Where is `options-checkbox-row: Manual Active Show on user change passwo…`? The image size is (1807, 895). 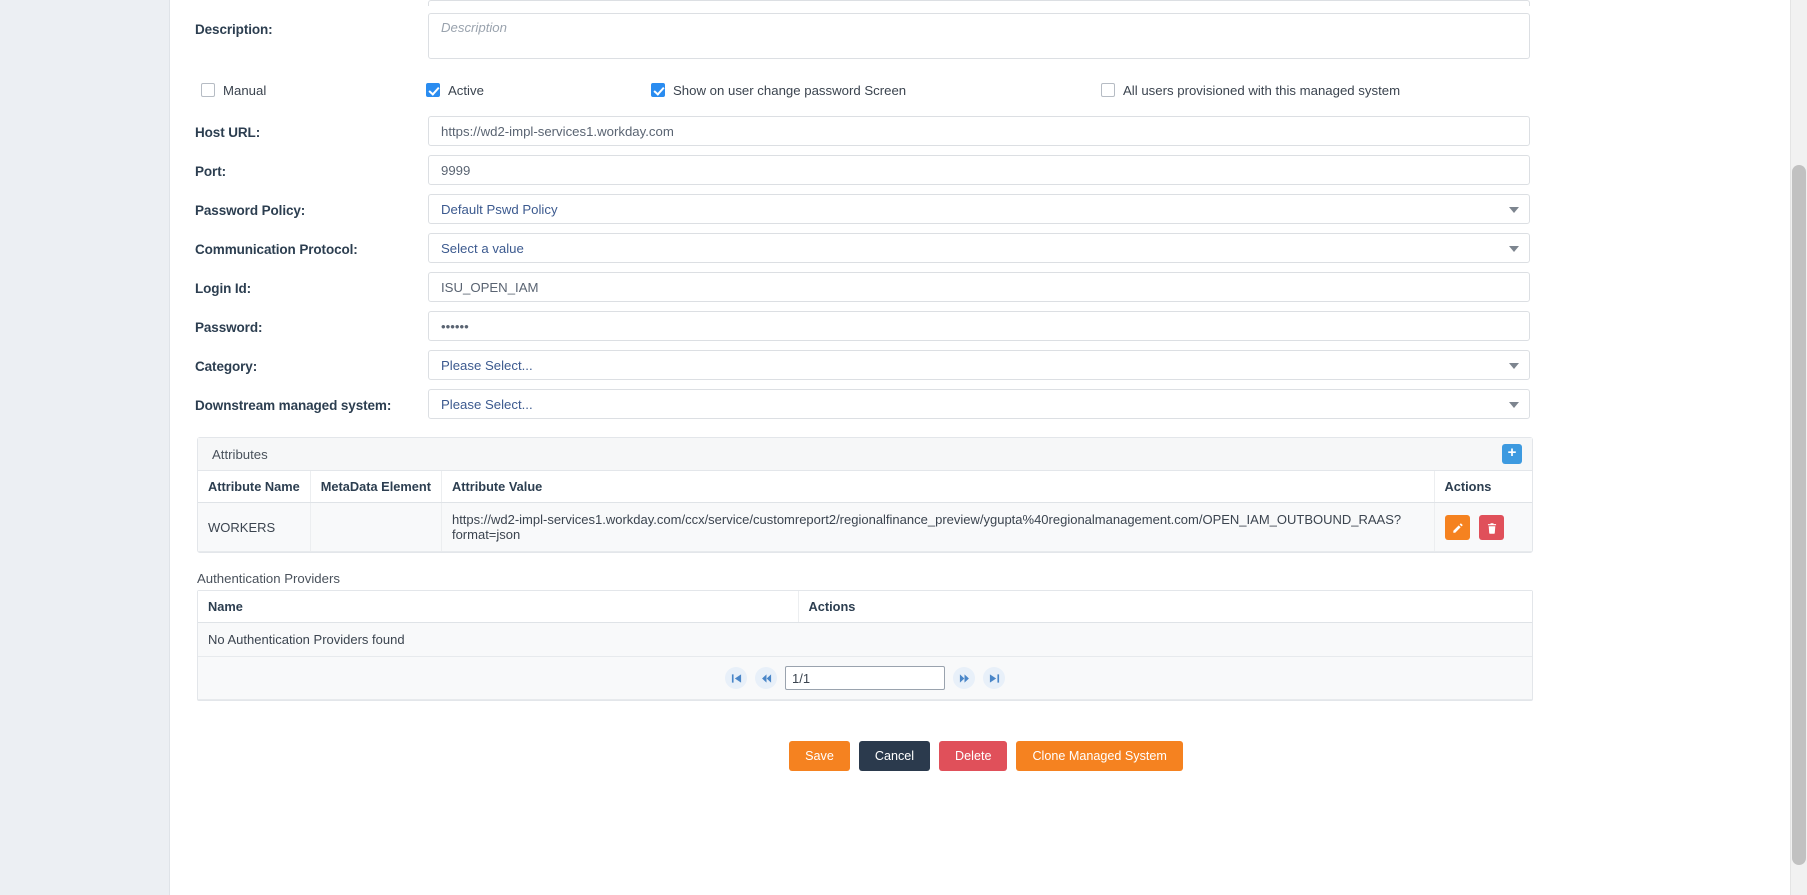
options-checkbox-row: Manual Active Show on user change passwo… is located at coordinates (986, 90).